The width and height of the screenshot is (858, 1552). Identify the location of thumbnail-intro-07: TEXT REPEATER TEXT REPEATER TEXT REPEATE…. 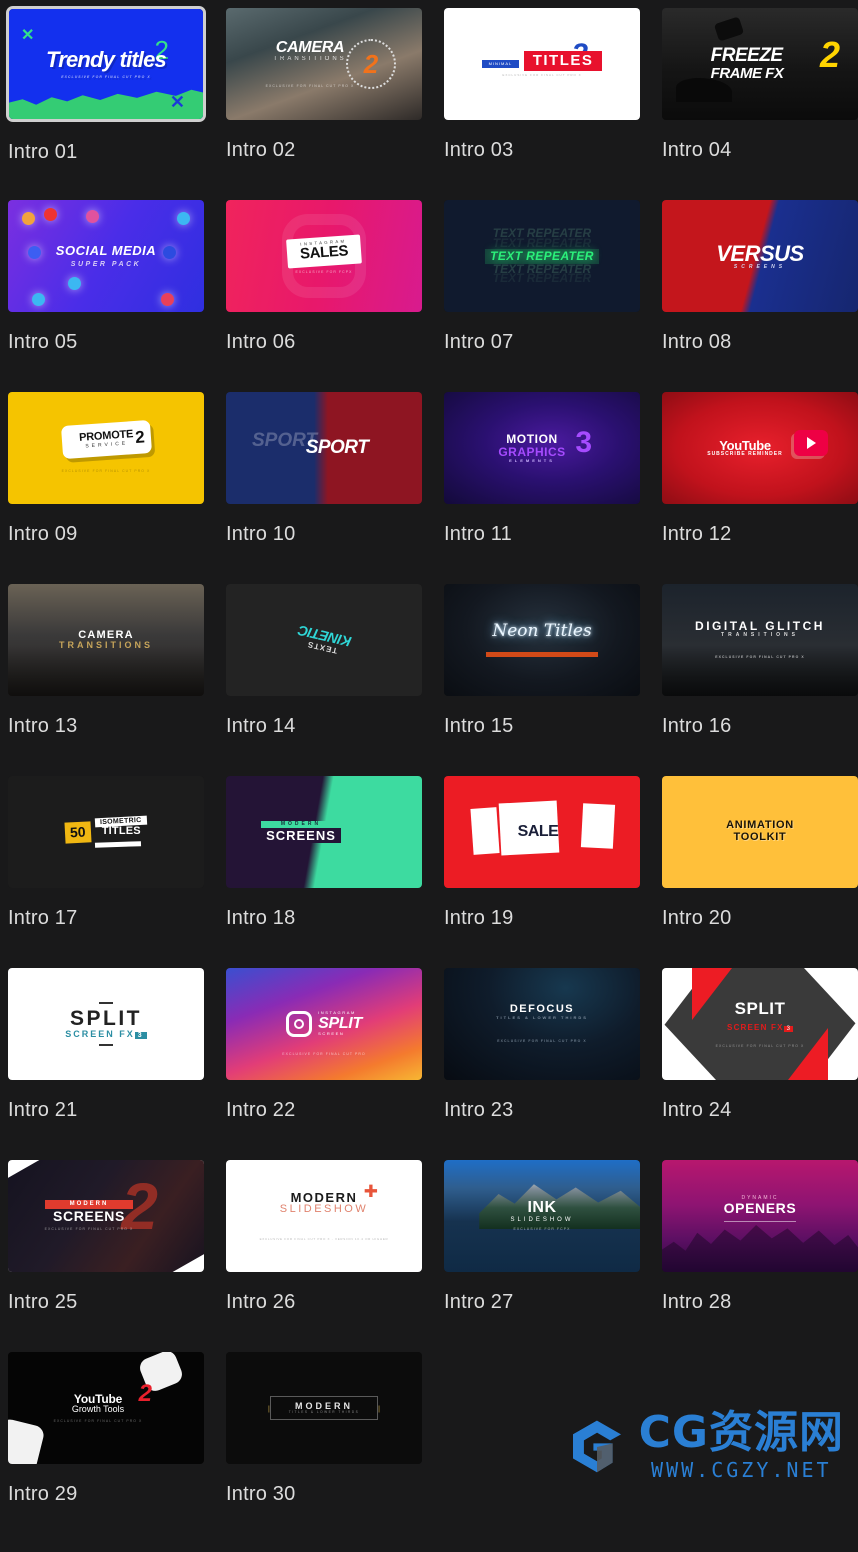
(542, 256).